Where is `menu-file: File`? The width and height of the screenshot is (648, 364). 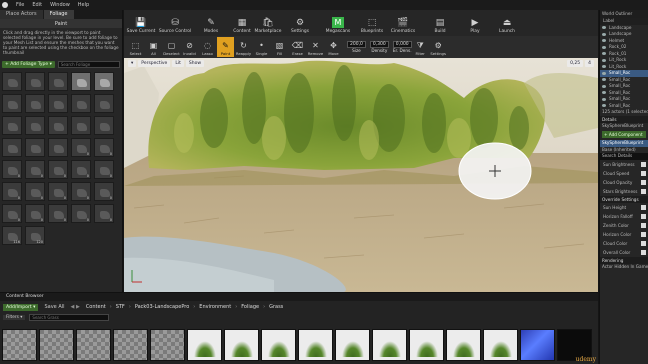
menu-file: File is located at coordinates (20, 5).